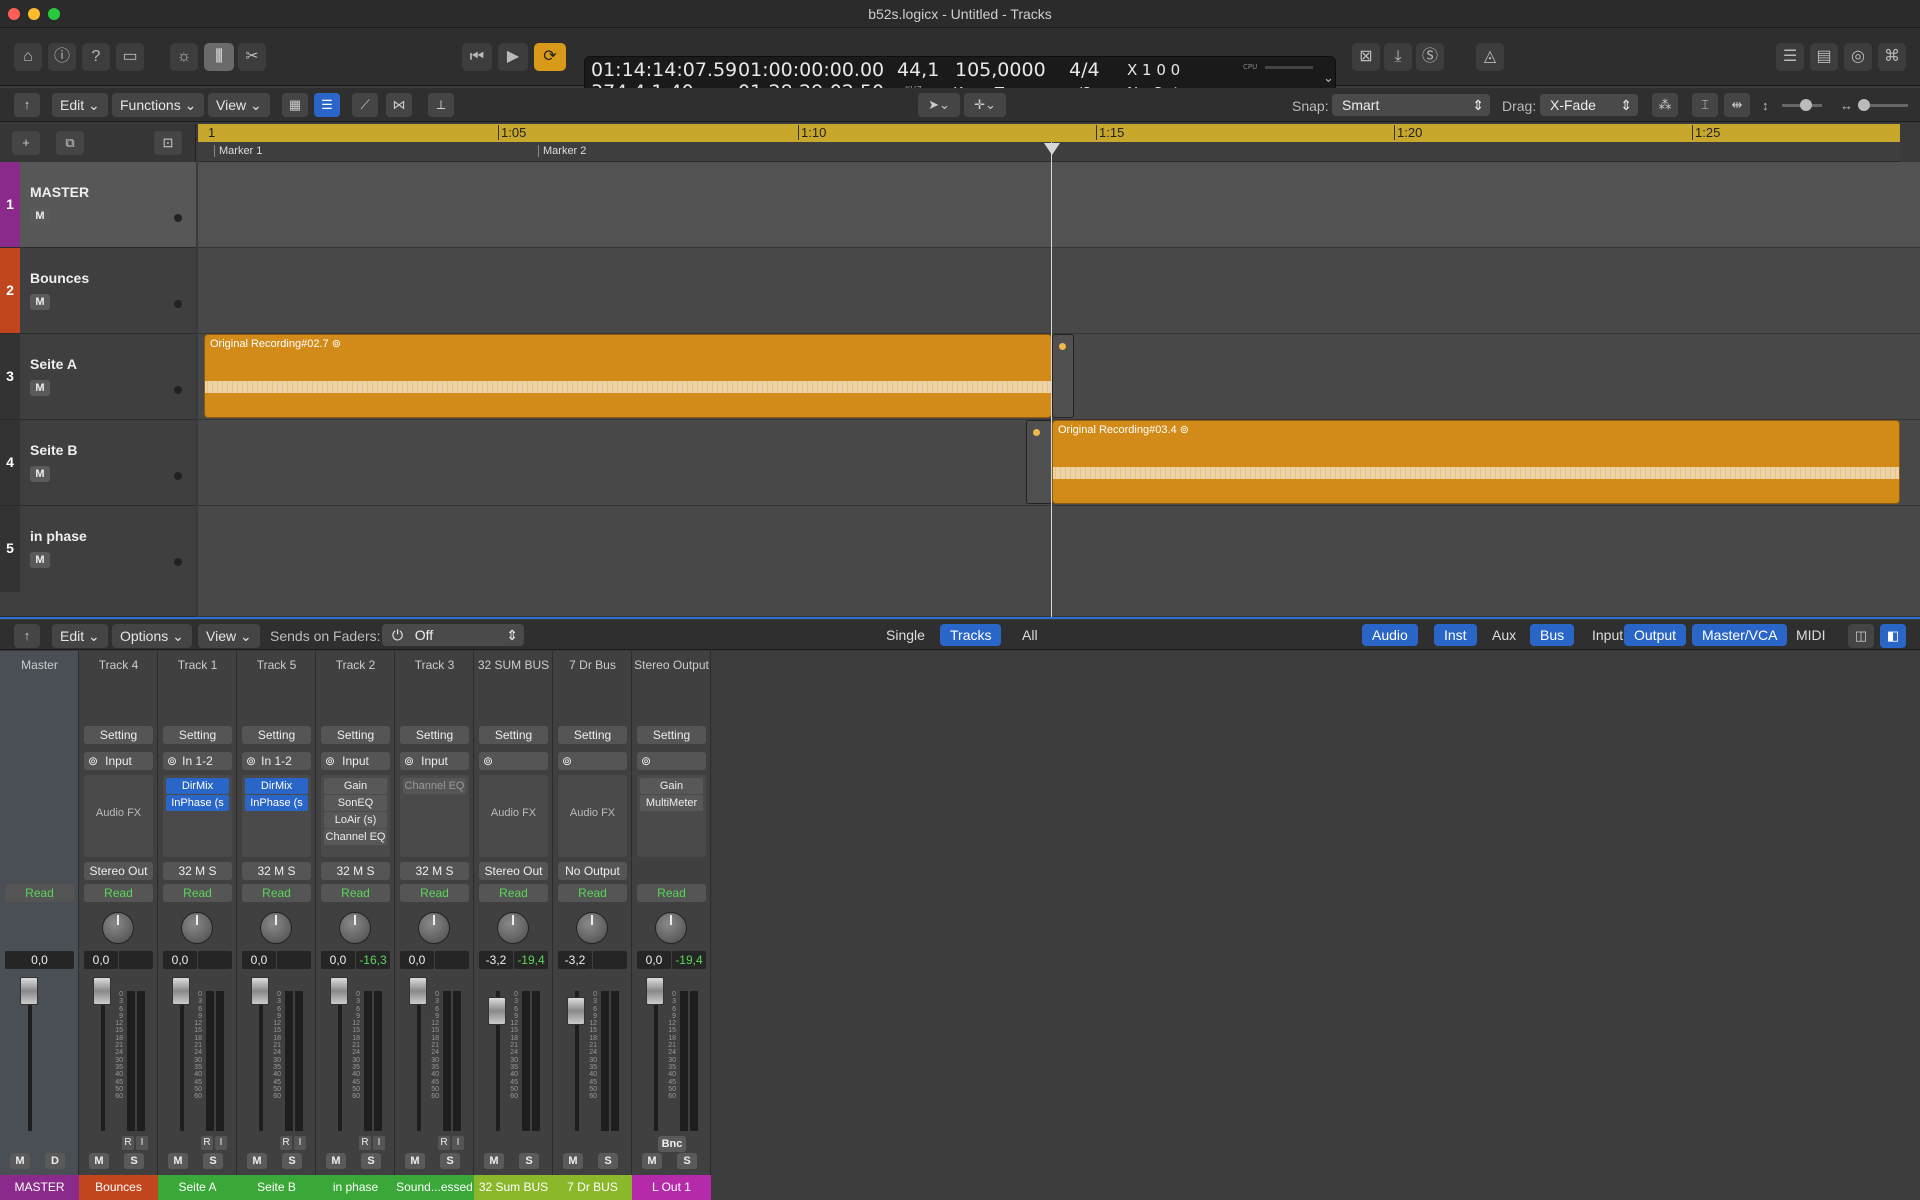  What do you see at coordinates (672, 1144) in the screenshot?
I see `bounce-button: Bnc` at bounding box center [672, 1144].